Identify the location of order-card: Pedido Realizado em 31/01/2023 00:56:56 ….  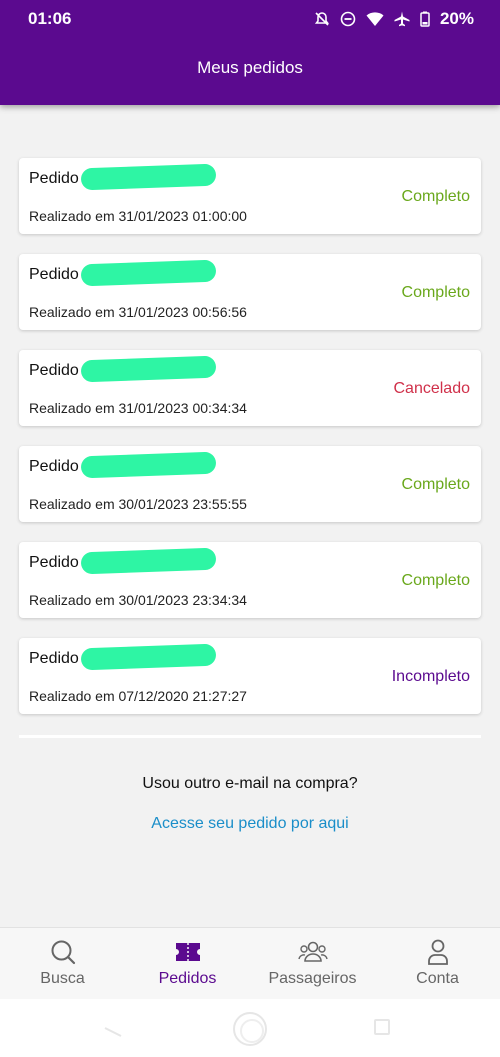
(250, 292).